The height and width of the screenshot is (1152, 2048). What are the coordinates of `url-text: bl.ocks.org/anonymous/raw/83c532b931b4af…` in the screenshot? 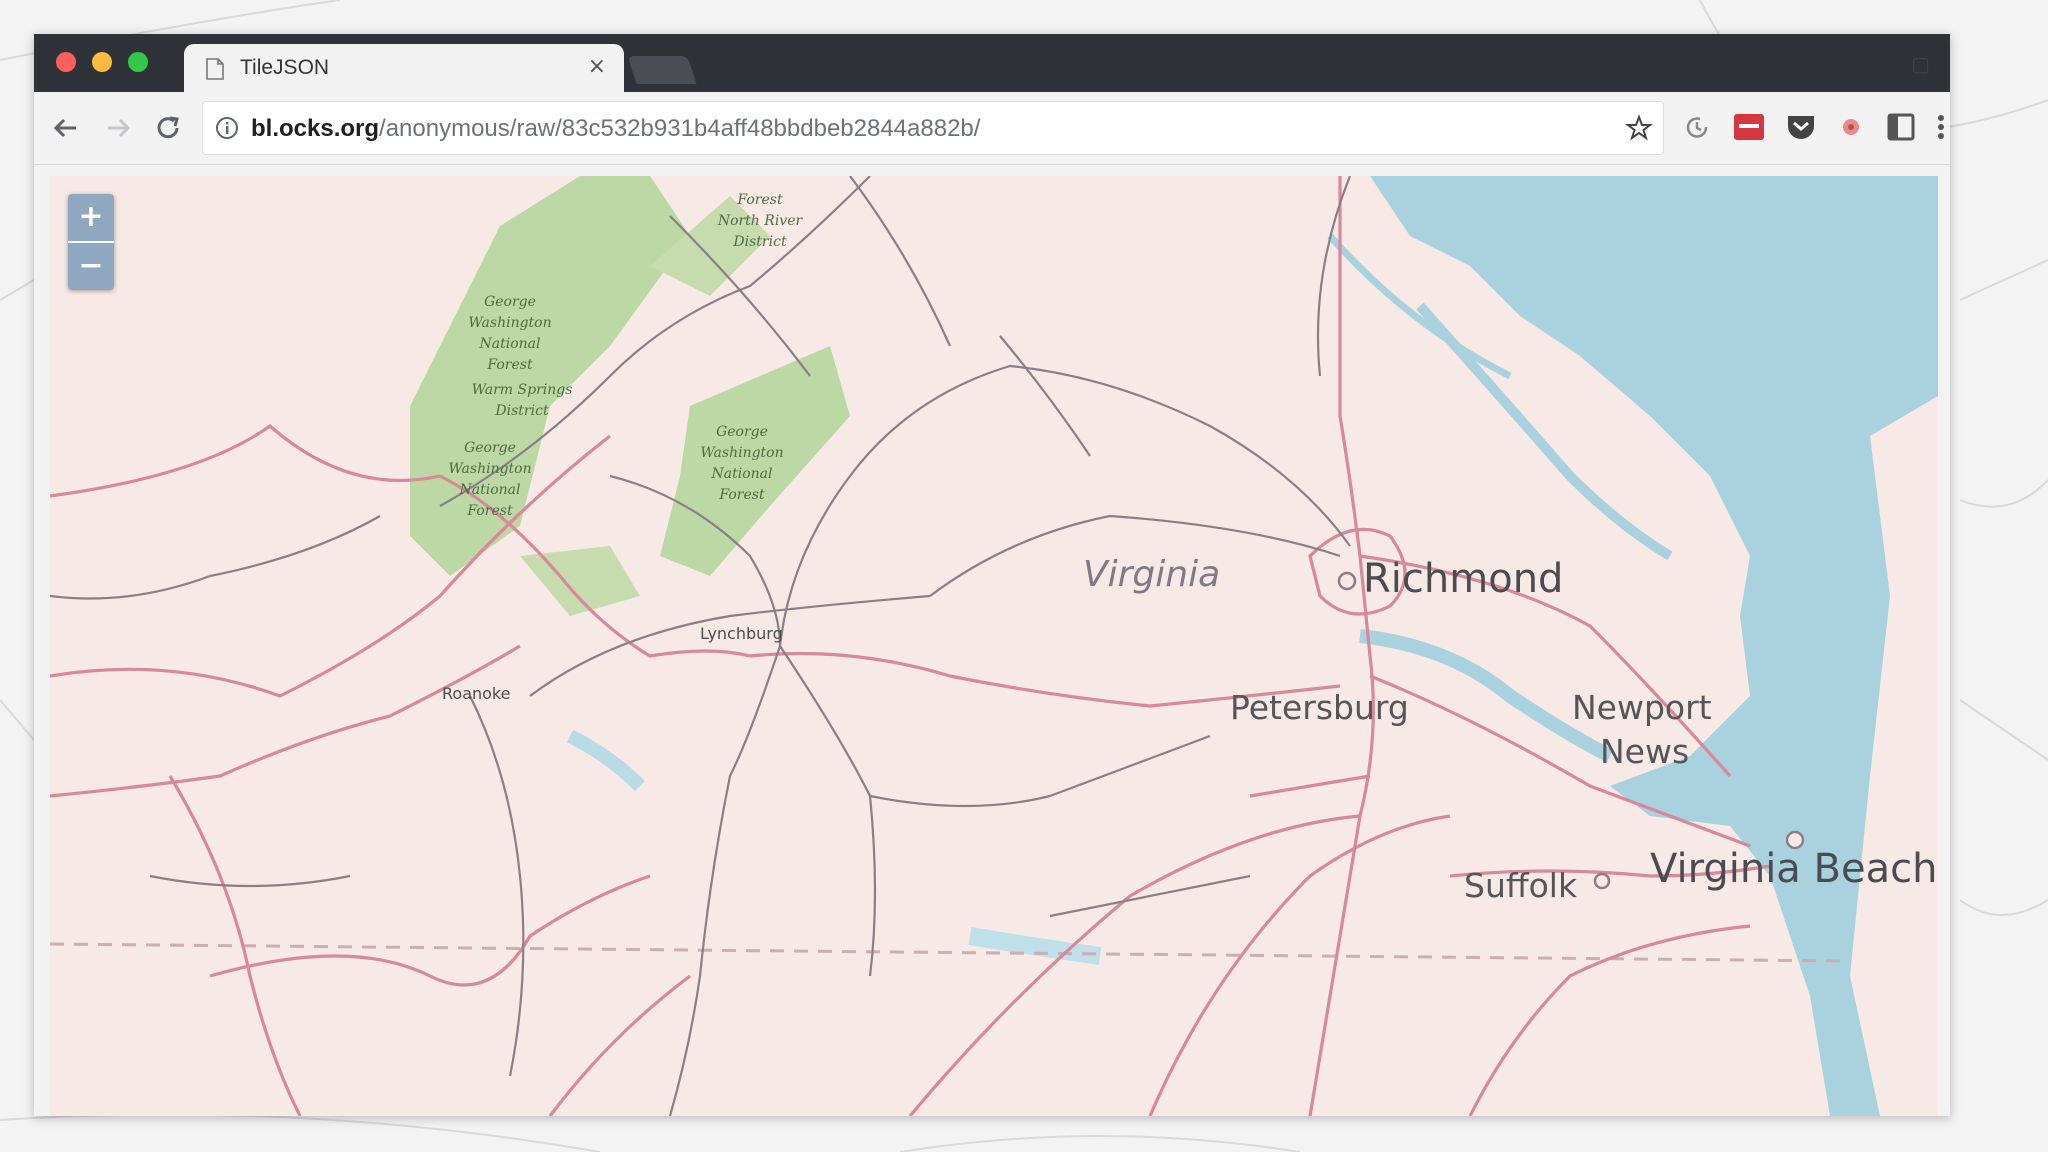 It's located at (615, 129).